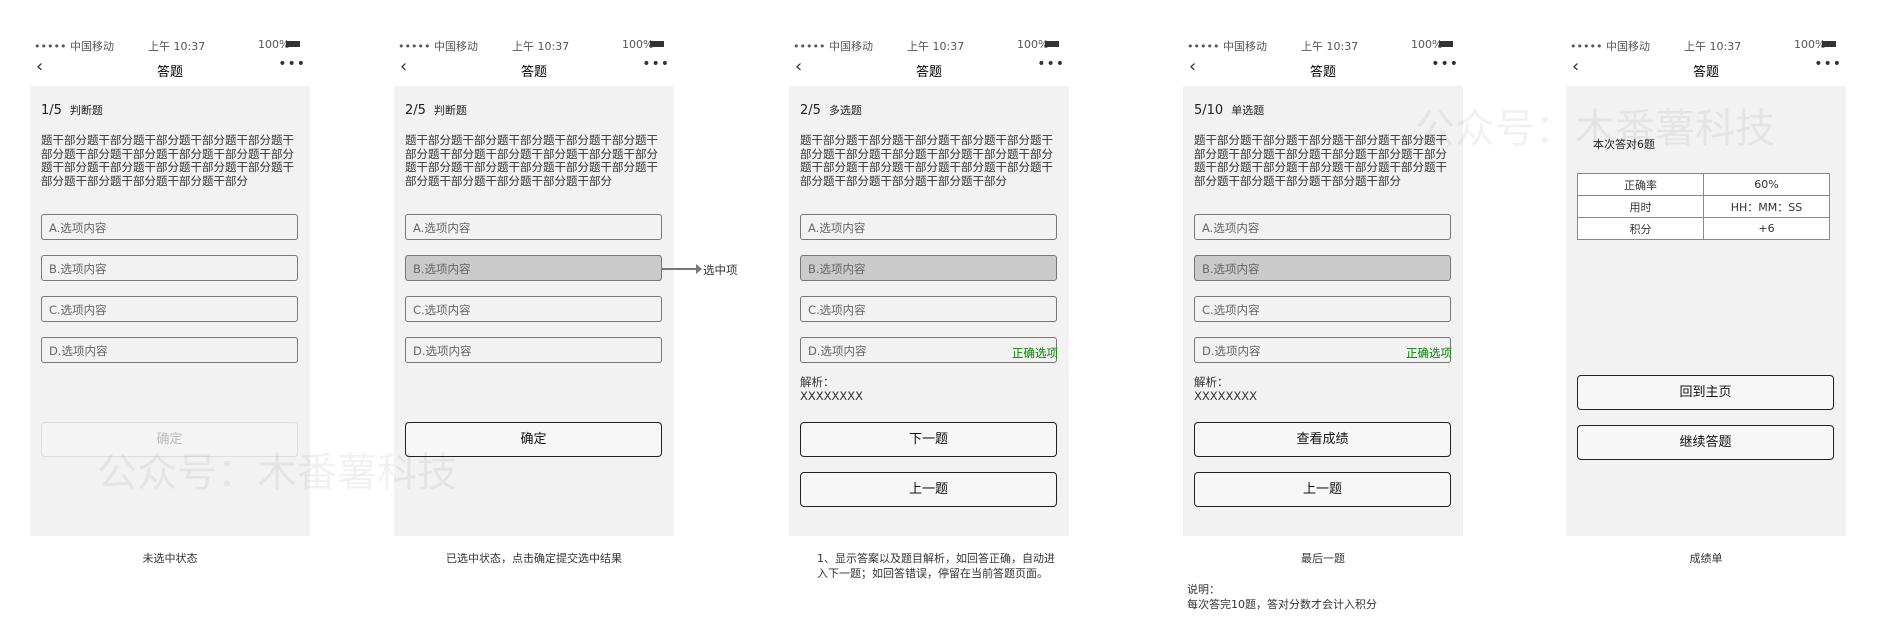  I want to click on result-label: 用时, so click(1640, 206).